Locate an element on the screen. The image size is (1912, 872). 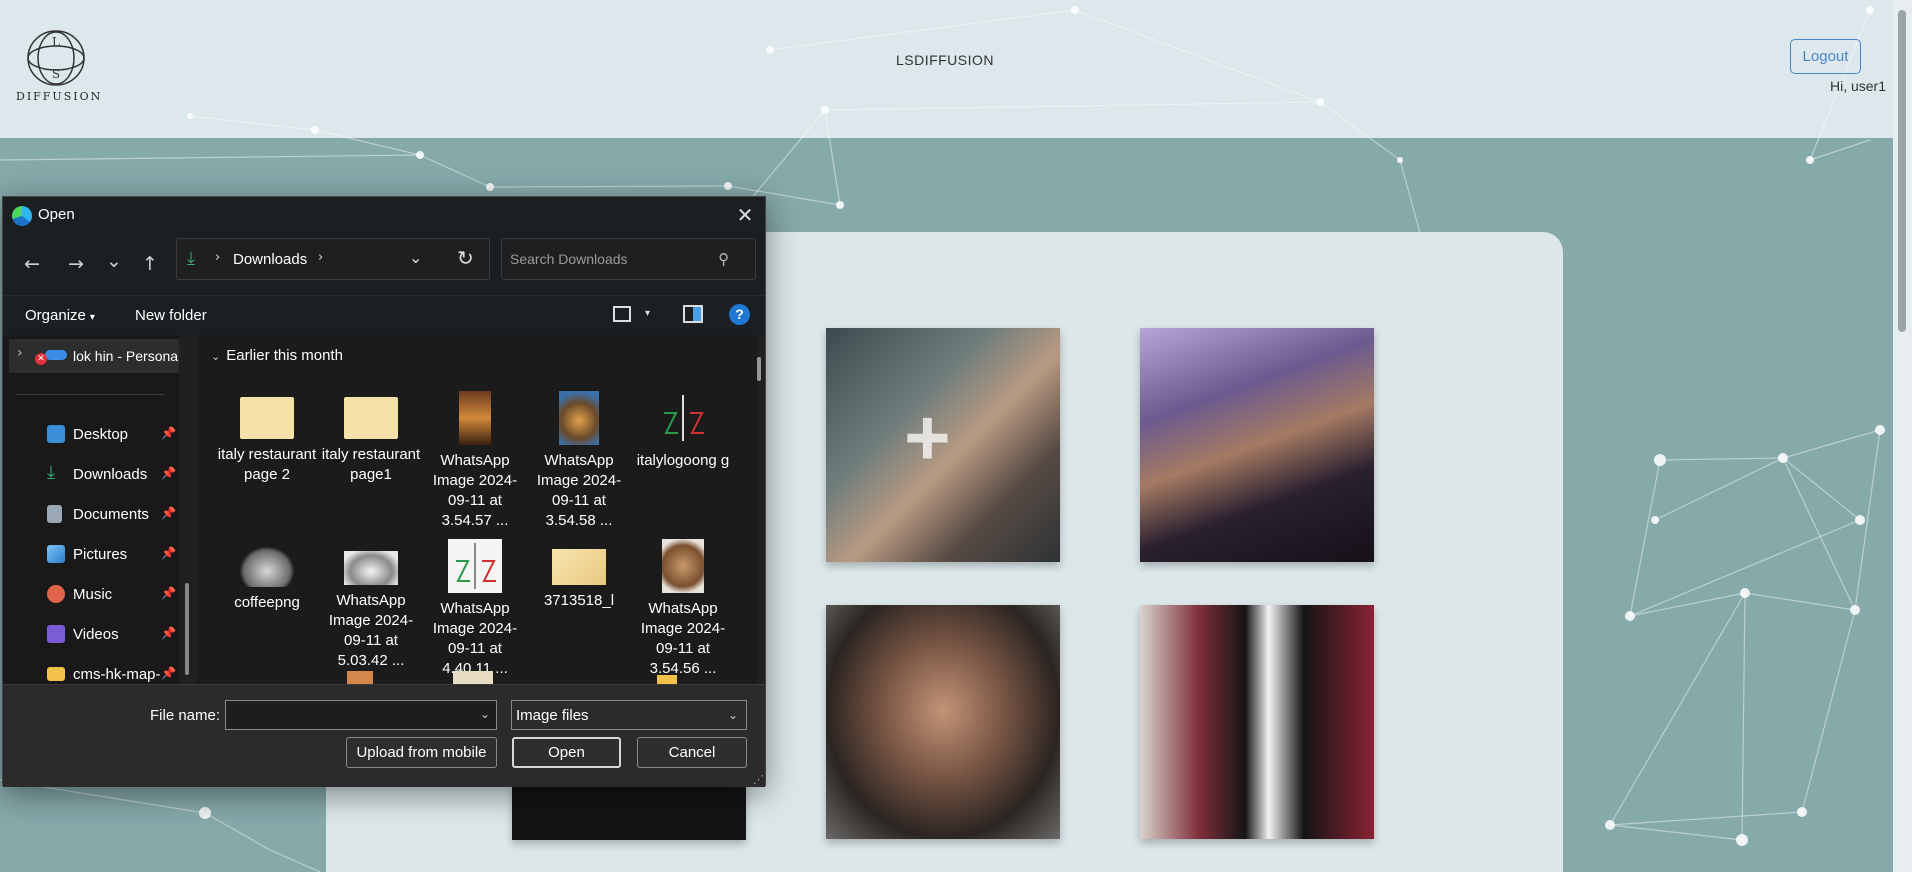
up-folder-button: ↑ is located at coordinates (150, 264).